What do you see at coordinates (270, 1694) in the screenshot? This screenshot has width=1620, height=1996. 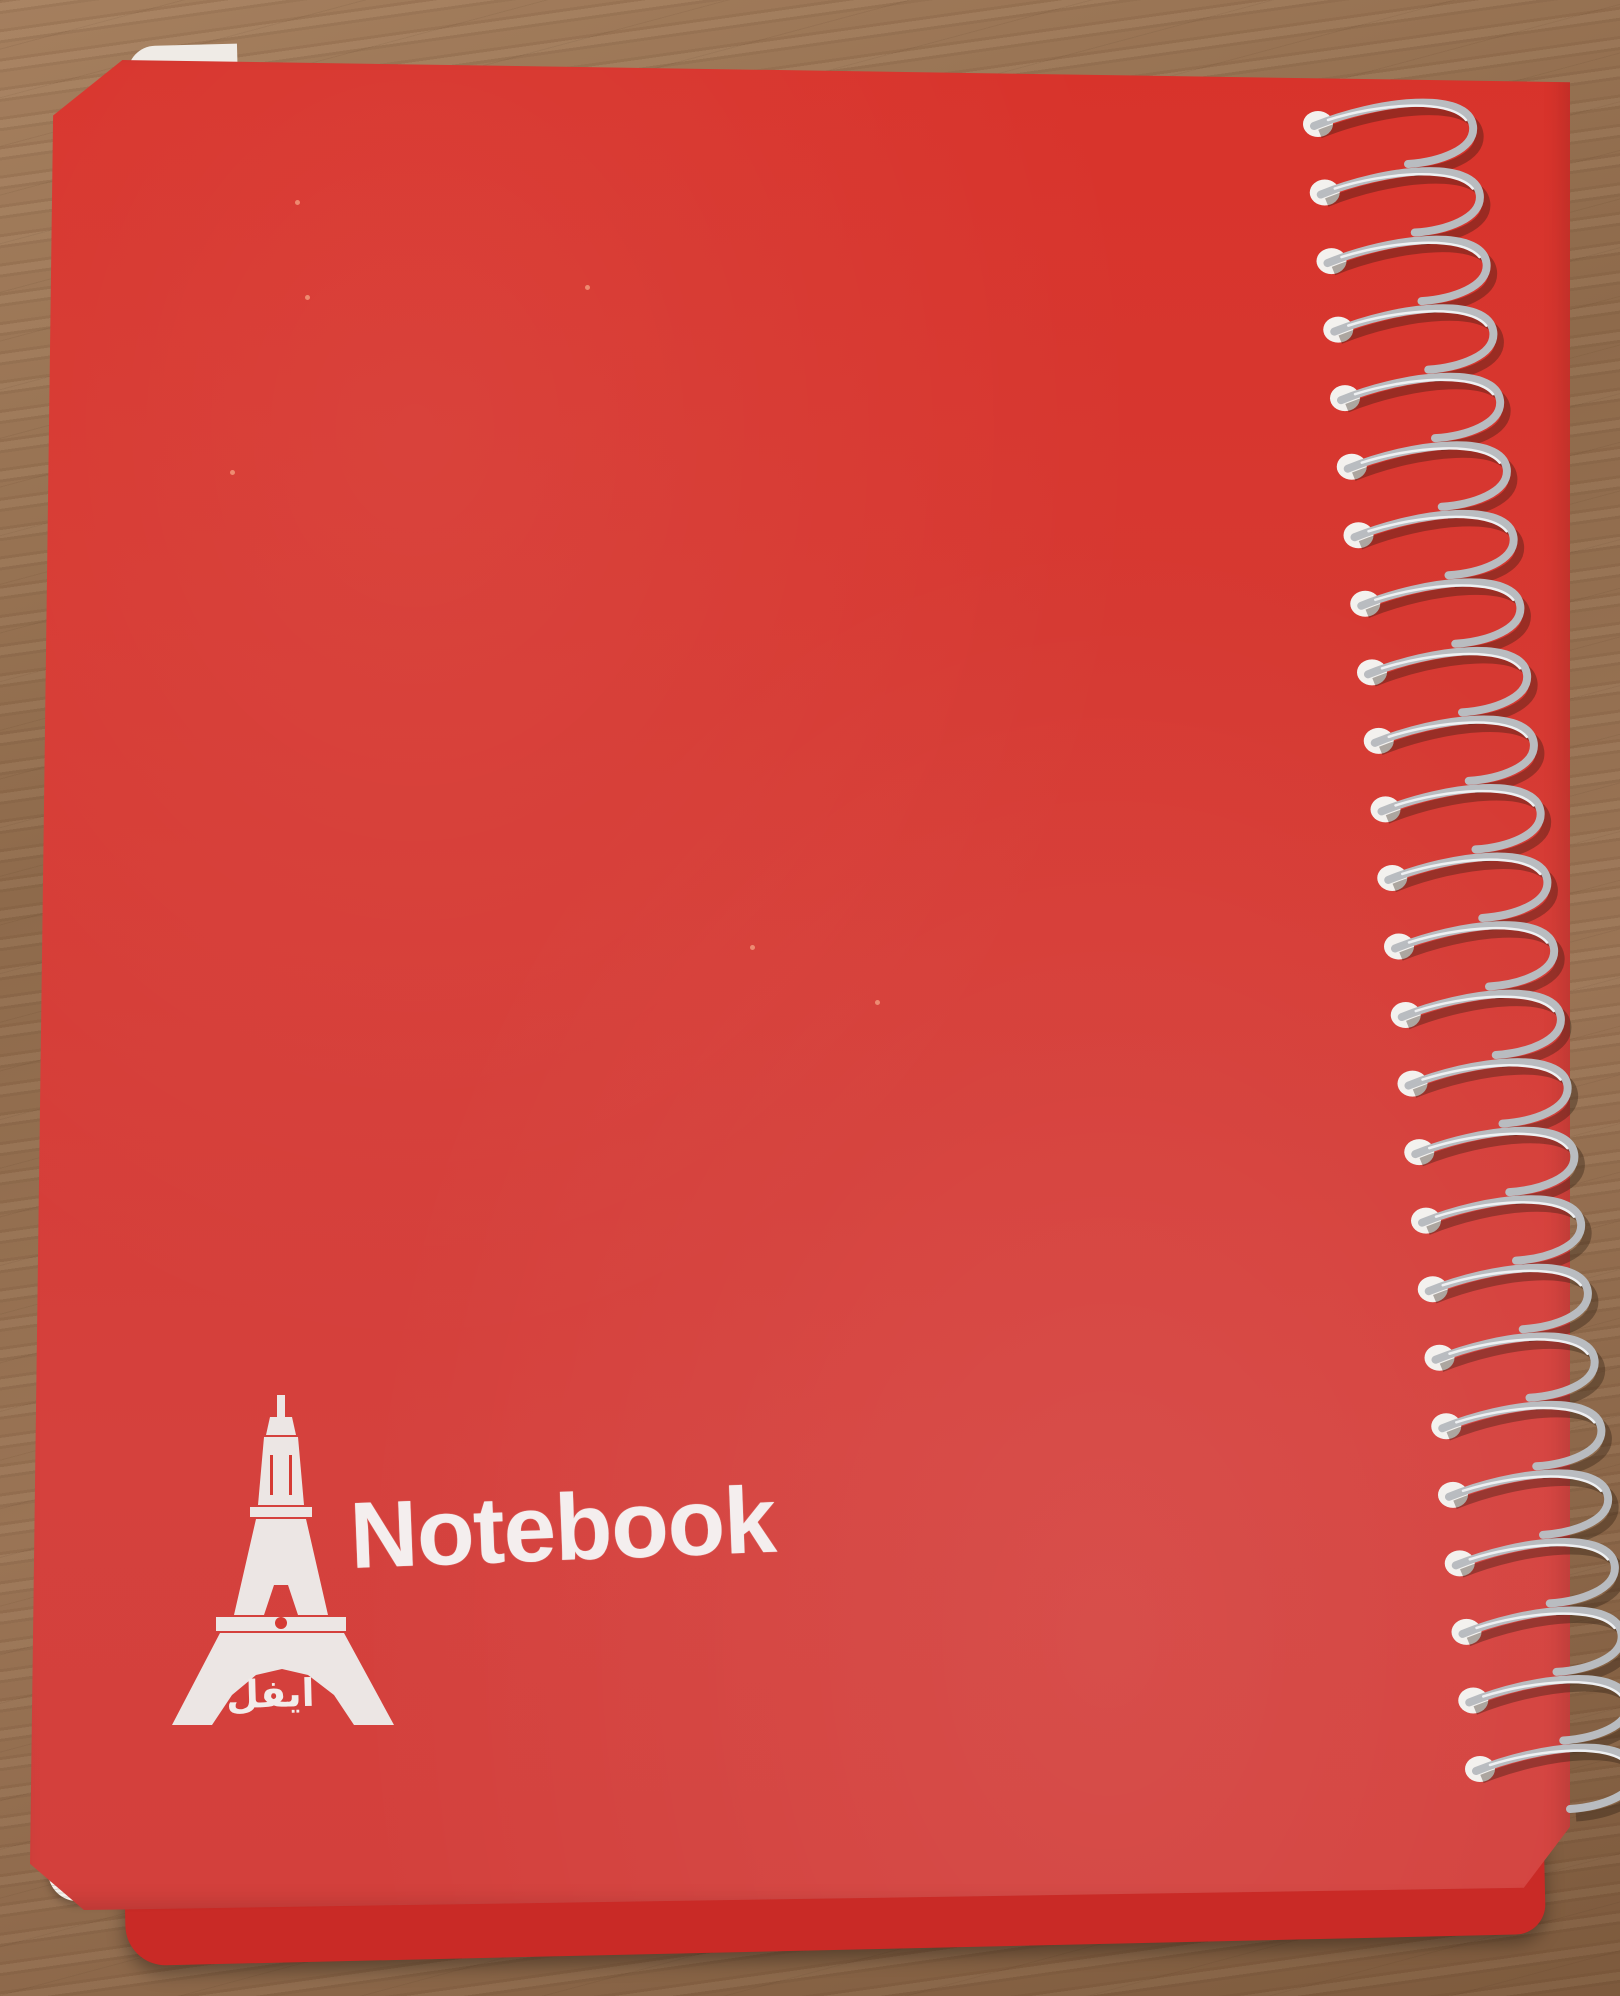 I see `brand-arabic-name: ایفل` at bounding box center [270, 1694].